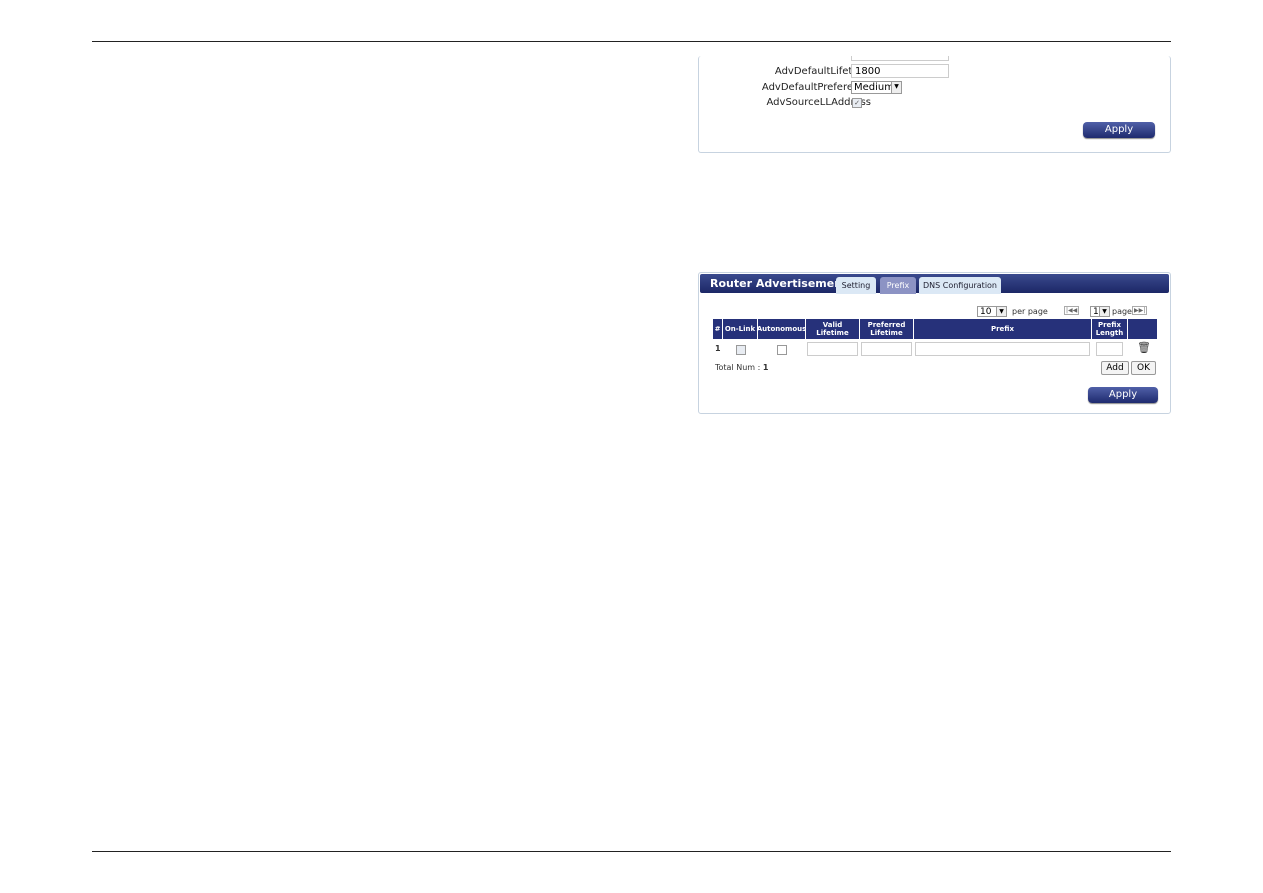 The image size is (1263, 893). Describe the element at coordinates (738, 367) in the screenshot. I see `total-label: Total Num :` at that location.